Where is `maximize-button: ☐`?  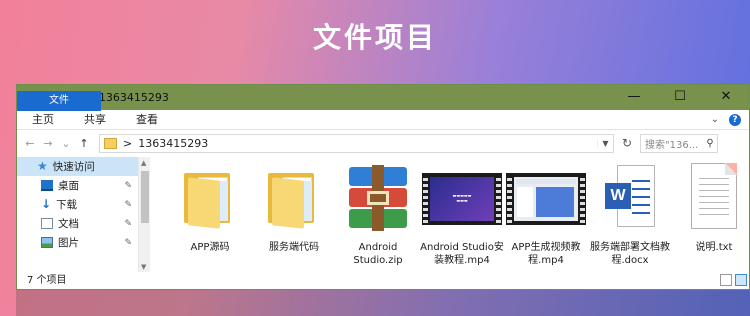 maximize-button: ☐ is located at coordinates (680, 97).